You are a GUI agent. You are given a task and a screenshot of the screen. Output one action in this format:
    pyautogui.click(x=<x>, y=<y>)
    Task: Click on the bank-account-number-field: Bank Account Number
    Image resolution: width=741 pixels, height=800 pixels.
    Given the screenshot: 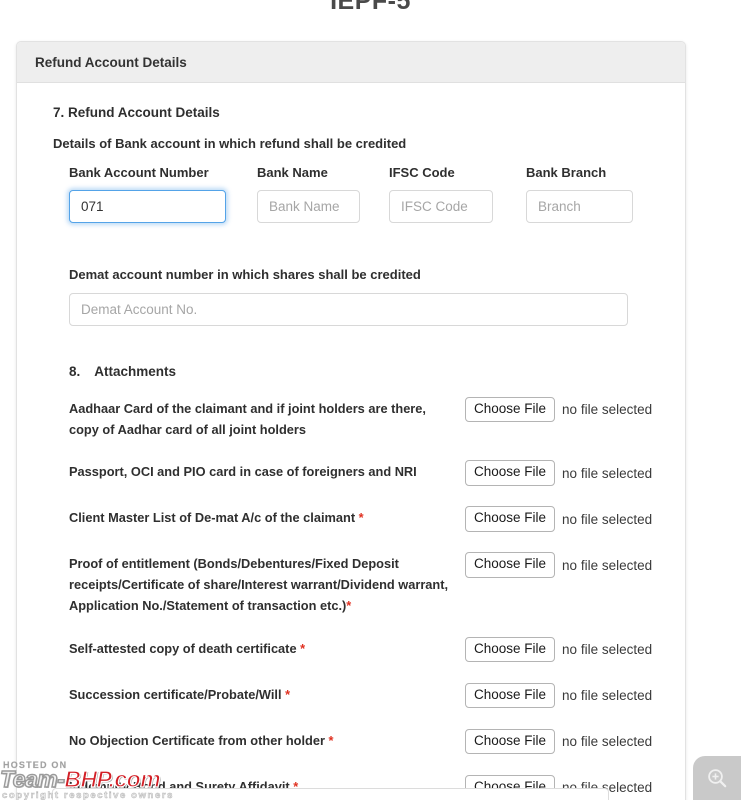 What is the action you would take?
    pyautogui.click(x=147, y=194)
    